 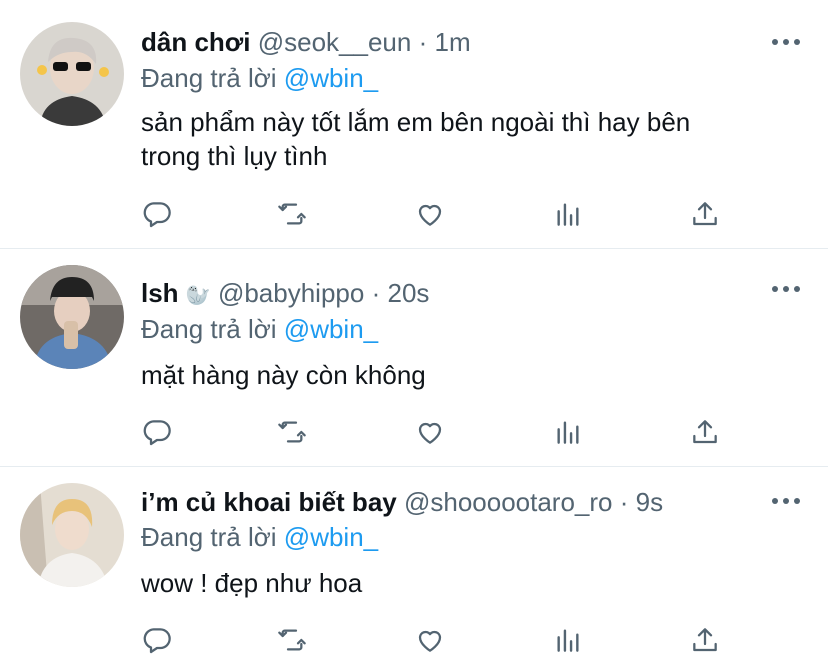 I want to click on display-name: i’m củ khoai biết bay, so click(x=269, y=502).